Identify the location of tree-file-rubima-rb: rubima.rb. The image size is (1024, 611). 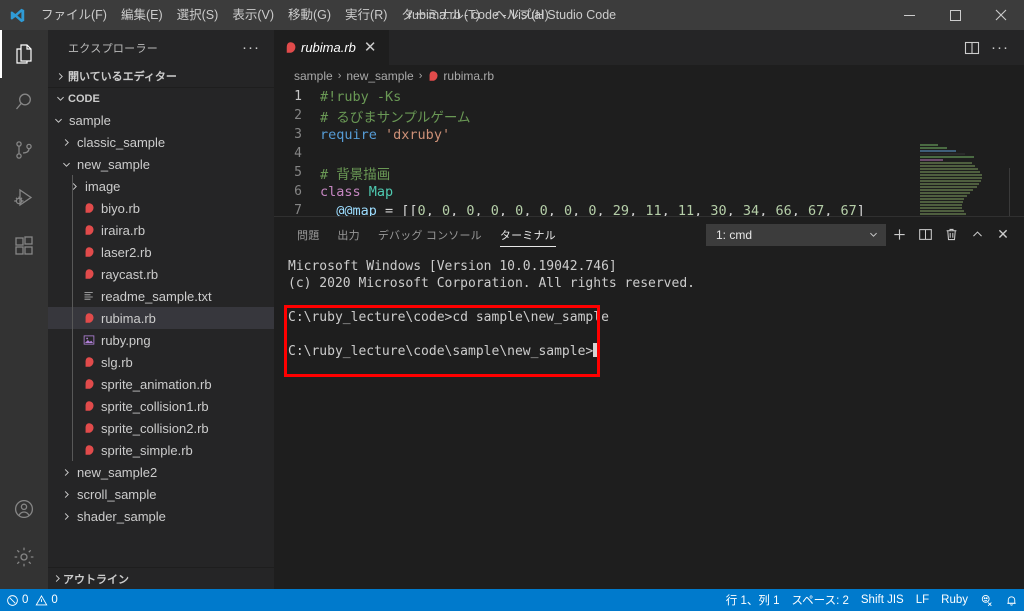
(161, 318).